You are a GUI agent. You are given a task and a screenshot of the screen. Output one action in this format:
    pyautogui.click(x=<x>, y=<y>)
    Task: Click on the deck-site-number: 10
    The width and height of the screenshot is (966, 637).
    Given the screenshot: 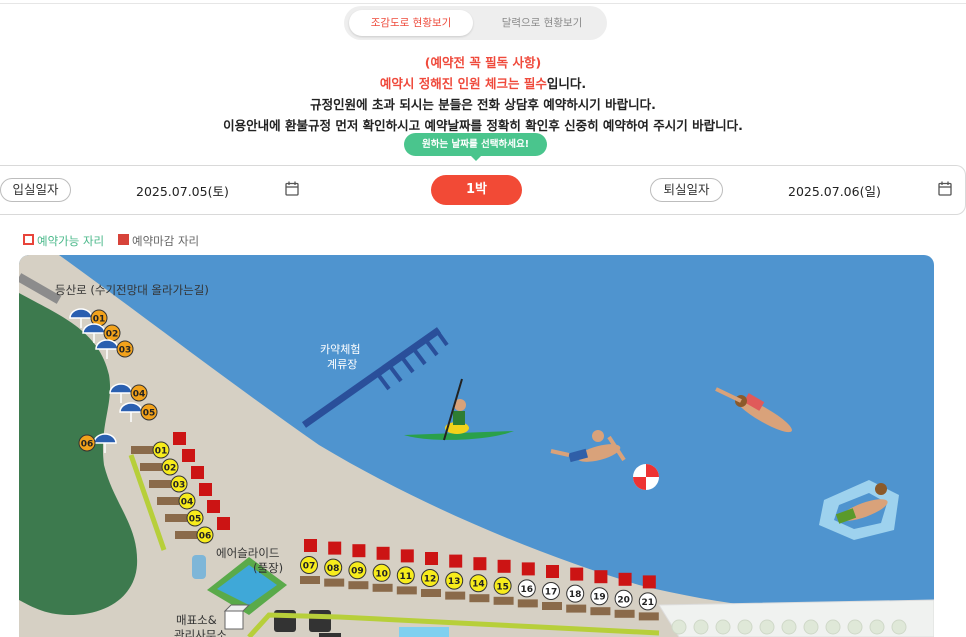 What is the action you would take?
    pyautogui.click(x=381, y=574)
    